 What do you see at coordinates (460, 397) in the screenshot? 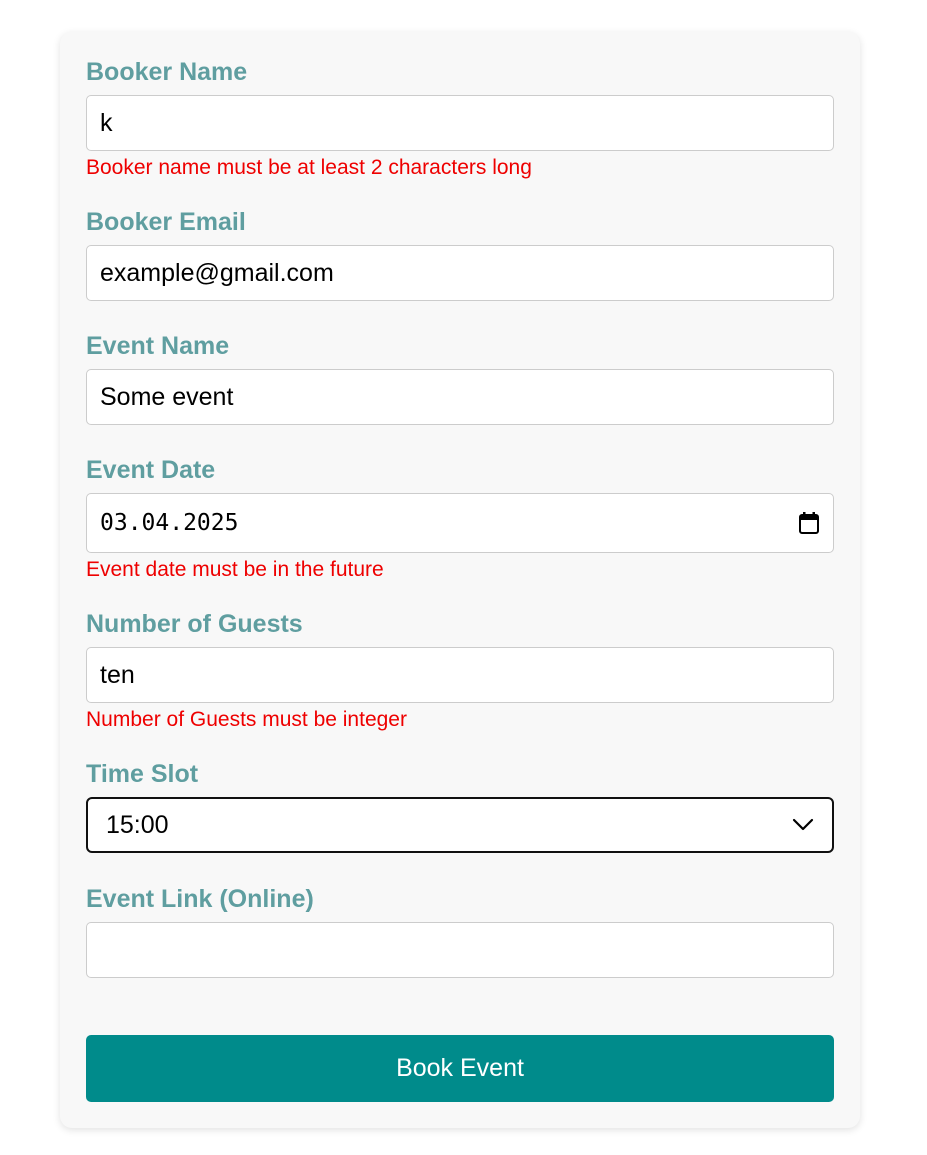
I see `event-name-input: Some event` at bounding box center [460, 397].